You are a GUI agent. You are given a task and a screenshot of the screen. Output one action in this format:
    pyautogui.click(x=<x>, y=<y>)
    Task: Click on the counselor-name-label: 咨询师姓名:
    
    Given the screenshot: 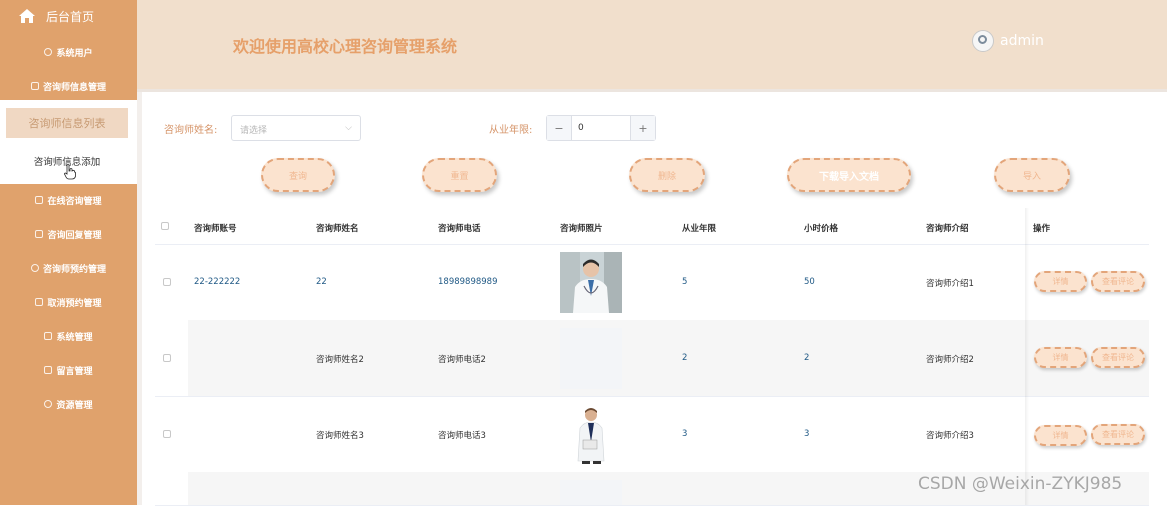 What is the action you would take?
    pyautogui.click(x=191, y=130)
    